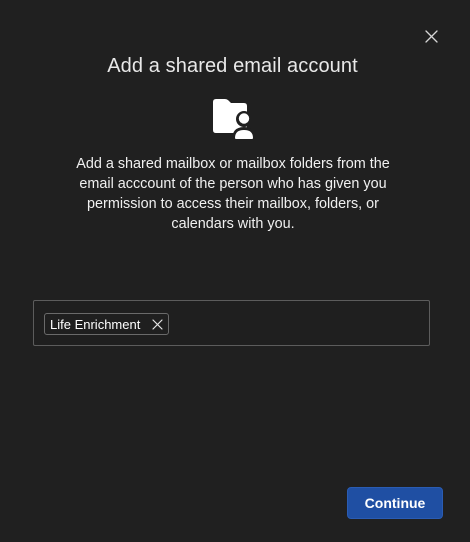  I want to click on close-icon, so click(431, 36).